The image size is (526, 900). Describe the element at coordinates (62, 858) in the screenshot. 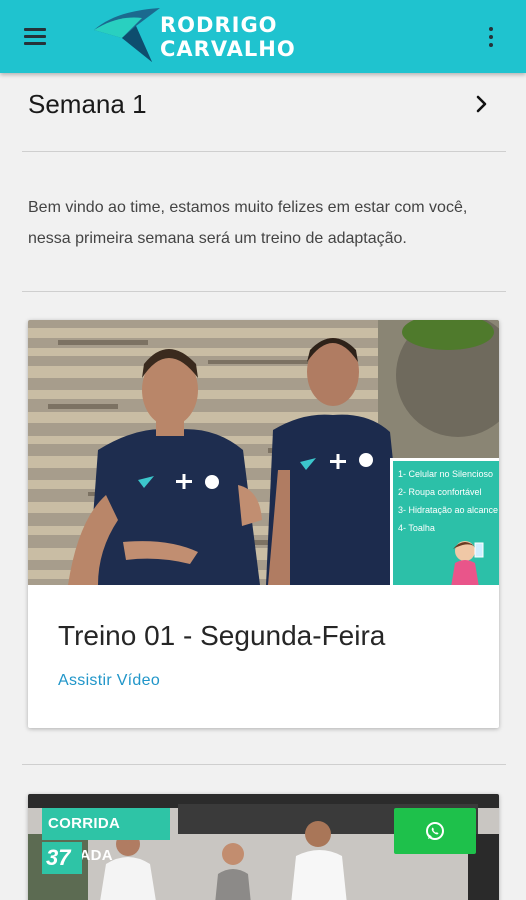

I see `exercise-number: 37` at that location.